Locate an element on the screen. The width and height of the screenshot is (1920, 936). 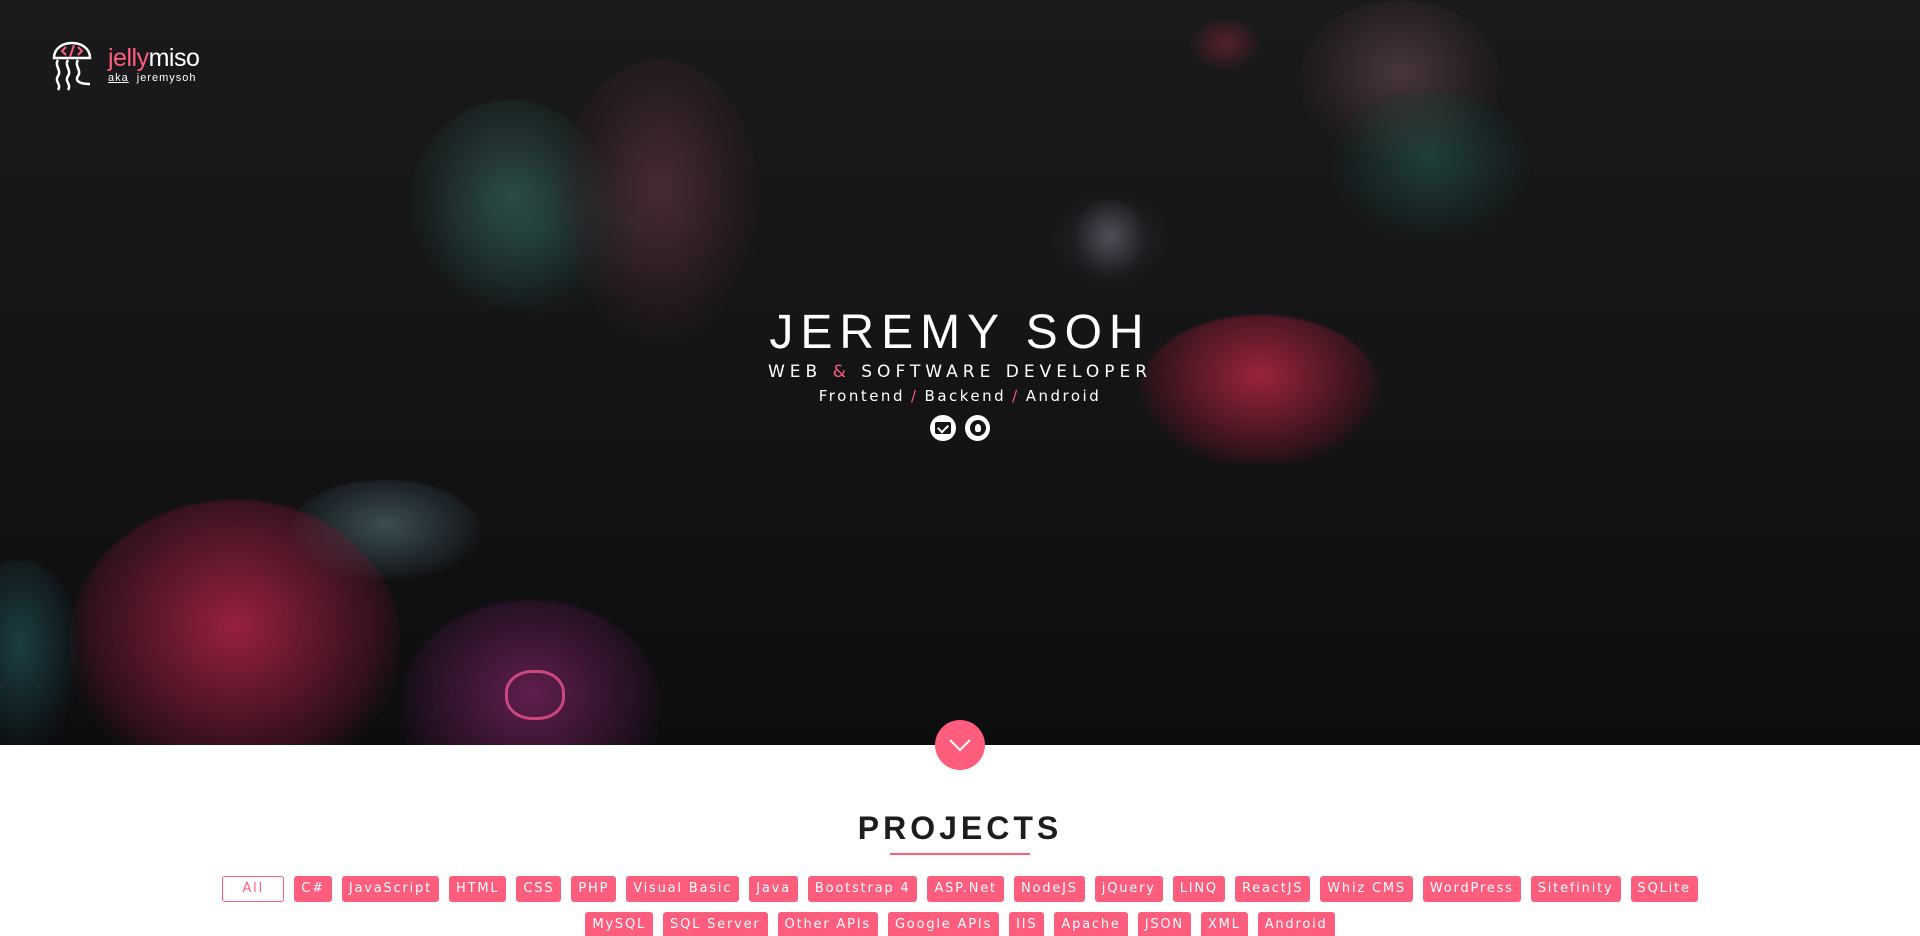
stack-backend: Backend is located at coordinates (965, 396).